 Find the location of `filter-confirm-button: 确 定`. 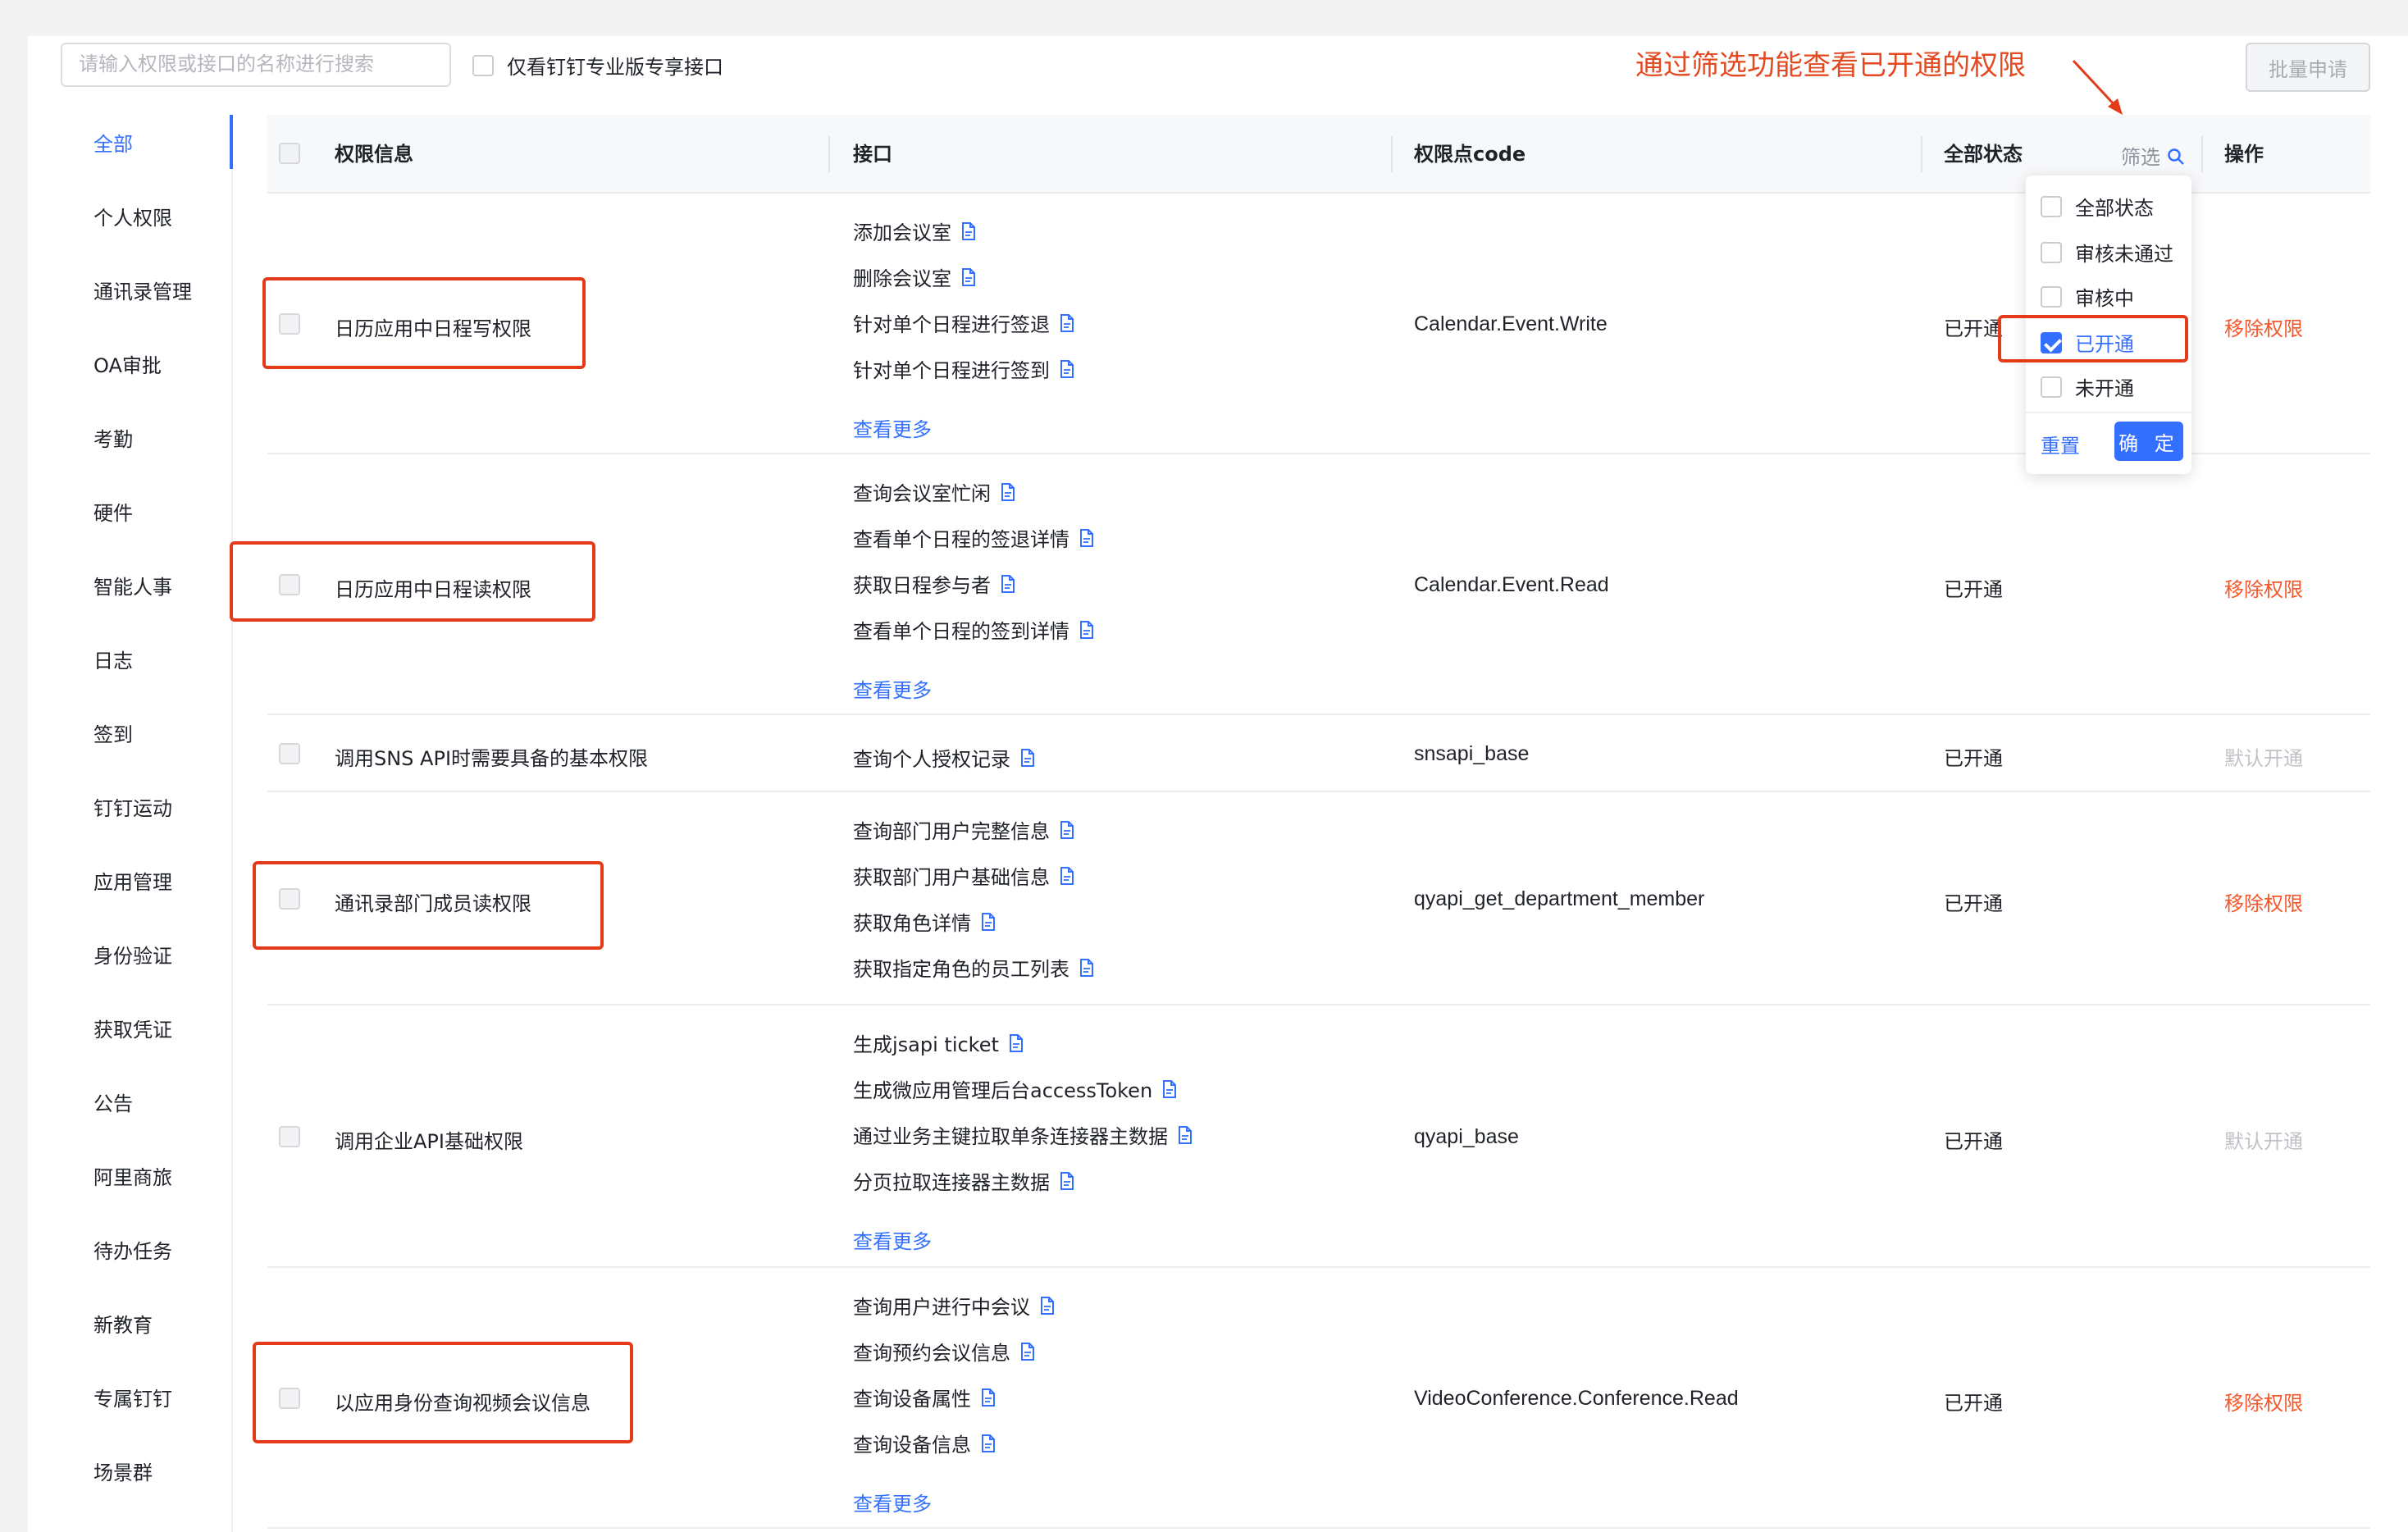

filter-confirm-button: 确 定 is located at coordinates (2149, 441).